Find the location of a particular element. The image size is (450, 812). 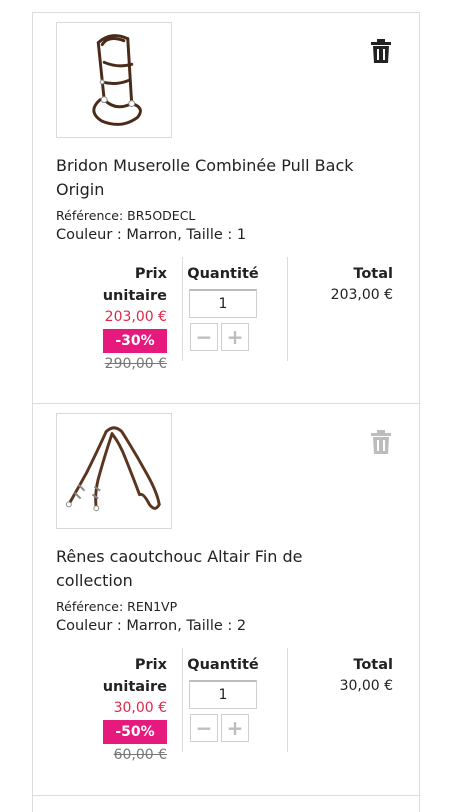

bridle-icon is located at coordinates (117, 80).